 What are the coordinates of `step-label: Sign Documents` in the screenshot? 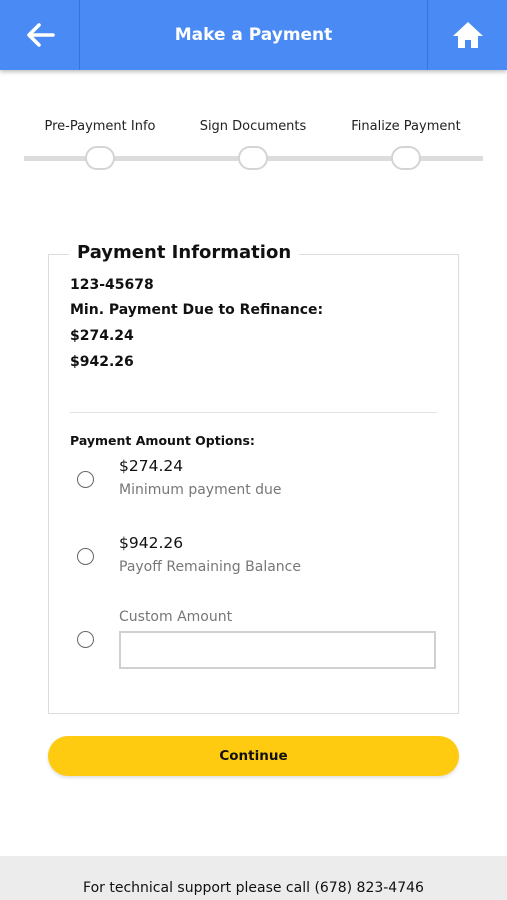 It's located at (253, 126).